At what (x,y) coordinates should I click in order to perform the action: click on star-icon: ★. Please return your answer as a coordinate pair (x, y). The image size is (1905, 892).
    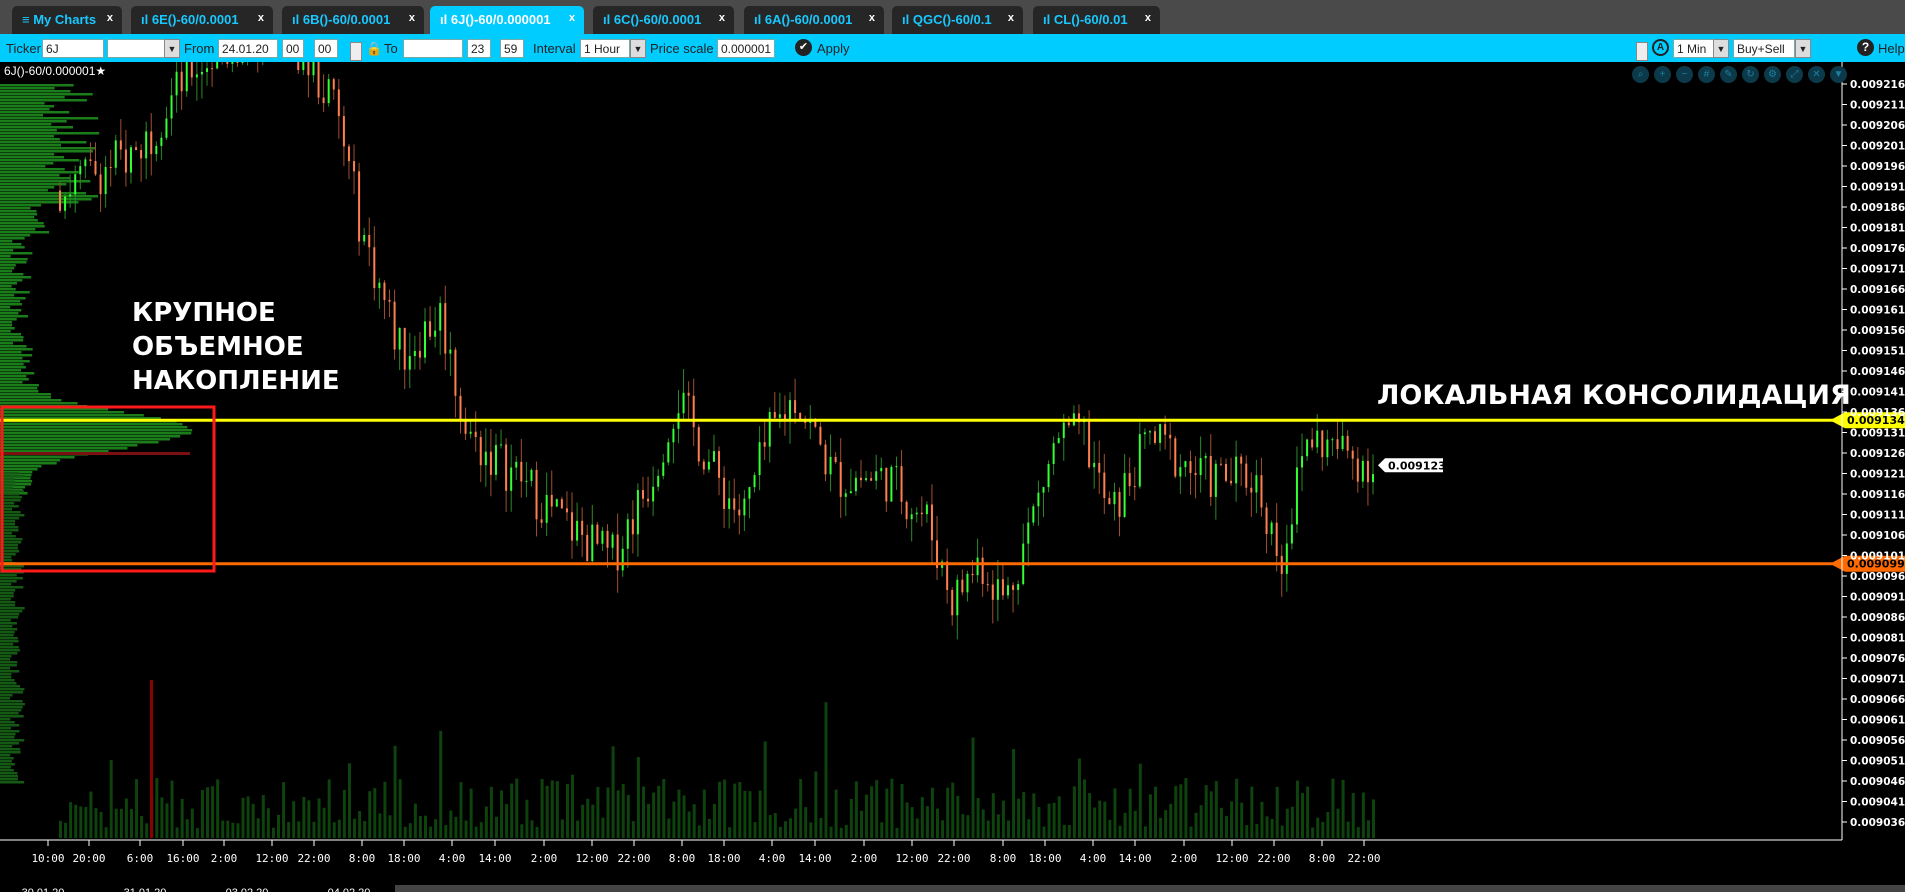
    Looking at the image, I should click on (100, 71).